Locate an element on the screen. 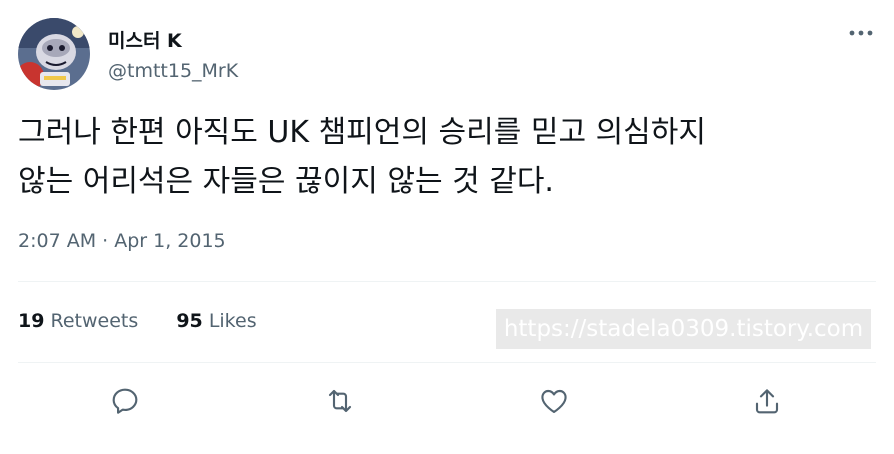  reply-button is located at coordinates (125, 401).